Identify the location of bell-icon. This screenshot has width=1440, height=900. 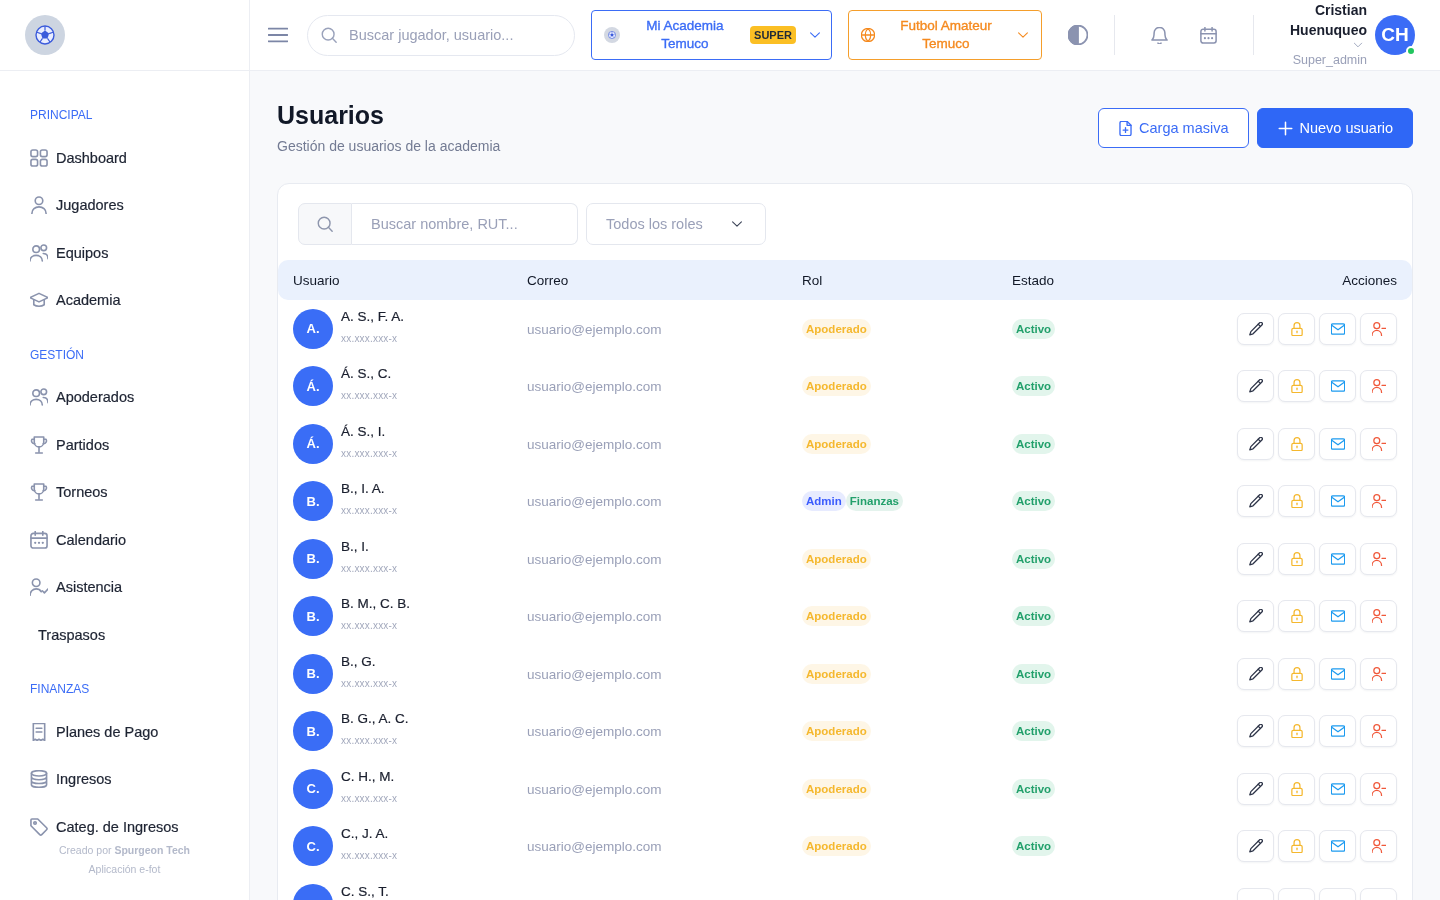
(1159, 35).